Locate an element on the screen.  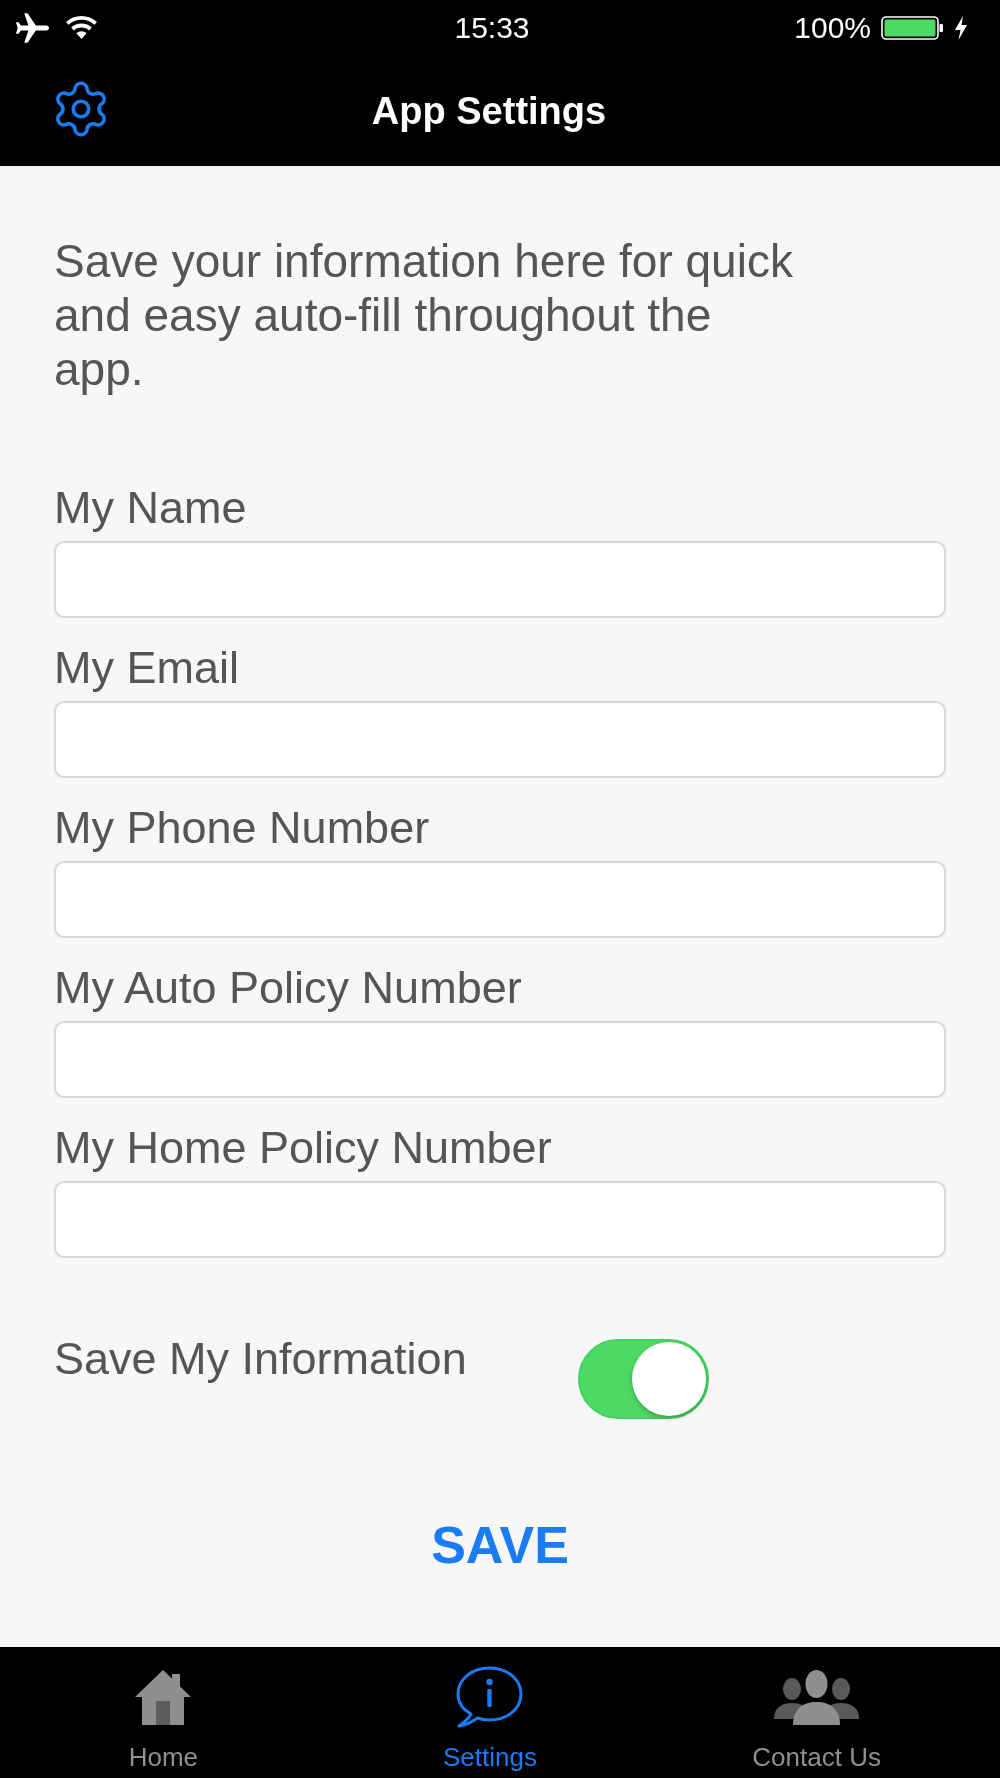
battery-icon is located at coordinates (912, 27).